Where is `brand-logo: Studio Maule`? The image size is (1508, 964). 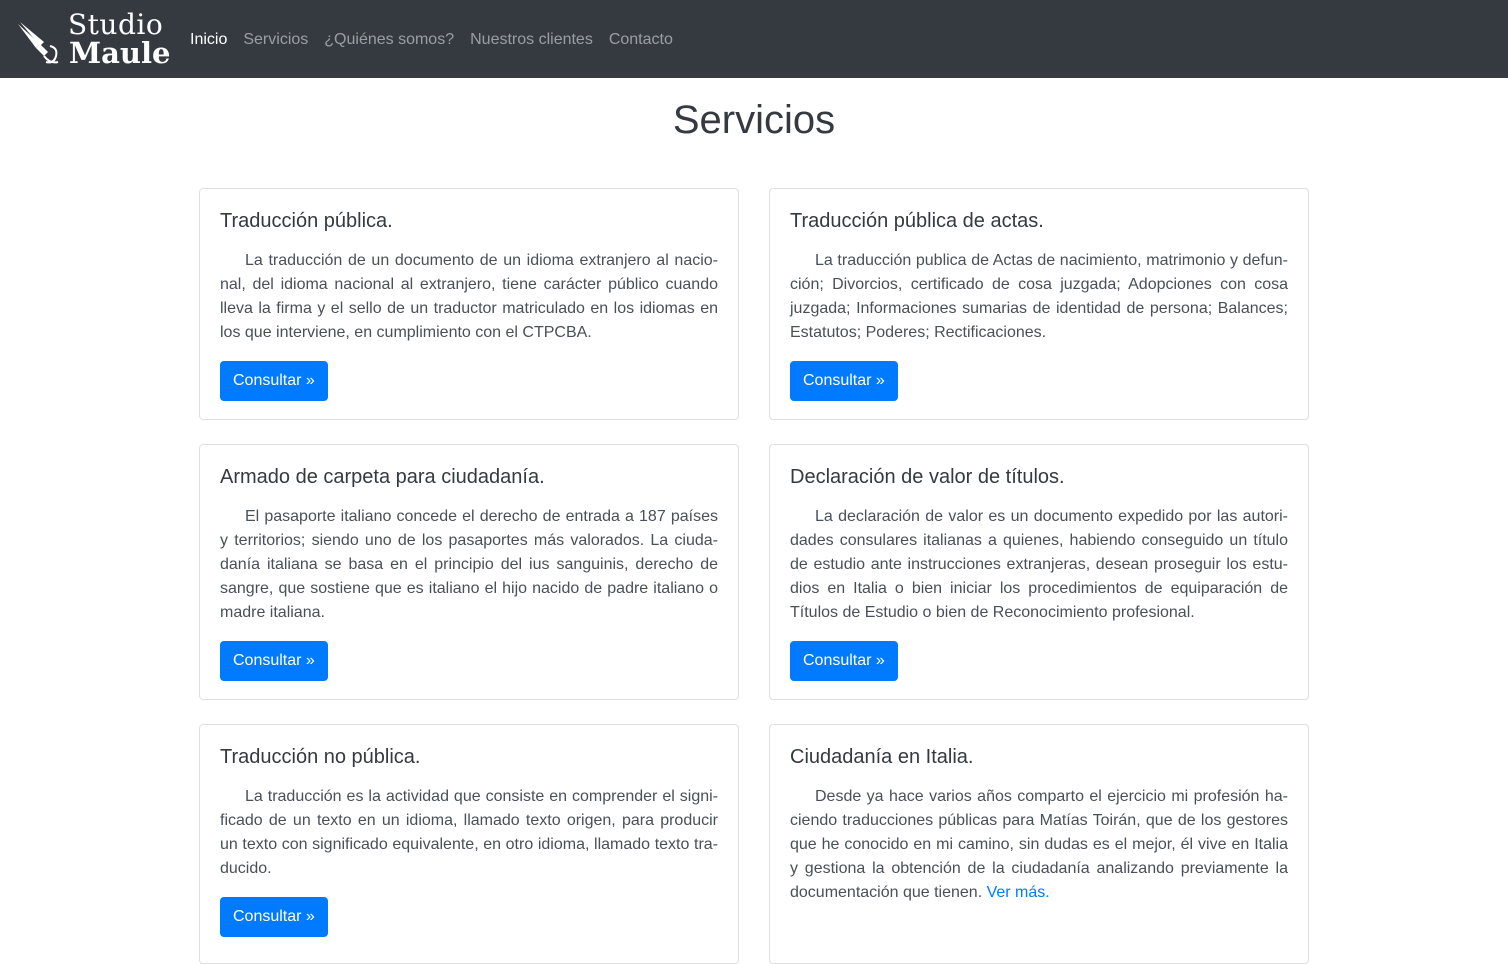 brand-logo: Studio Maule is located at coordinates (92, 39).